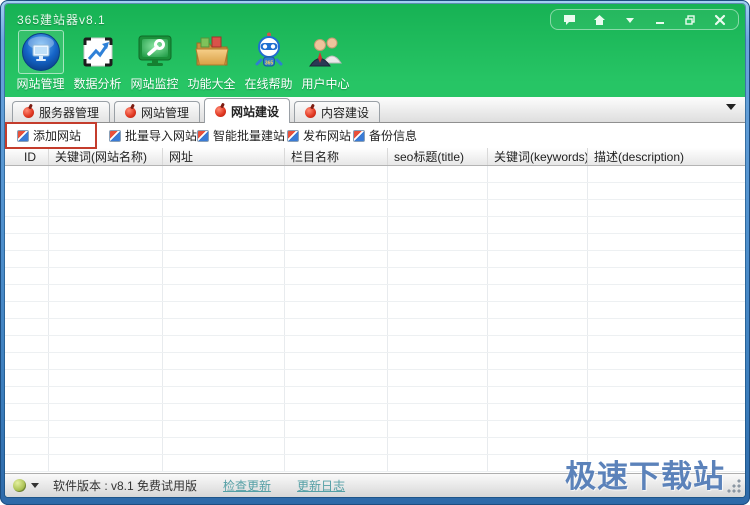  I want to click on column-header-category: 栏目名称, so click(336, 156).